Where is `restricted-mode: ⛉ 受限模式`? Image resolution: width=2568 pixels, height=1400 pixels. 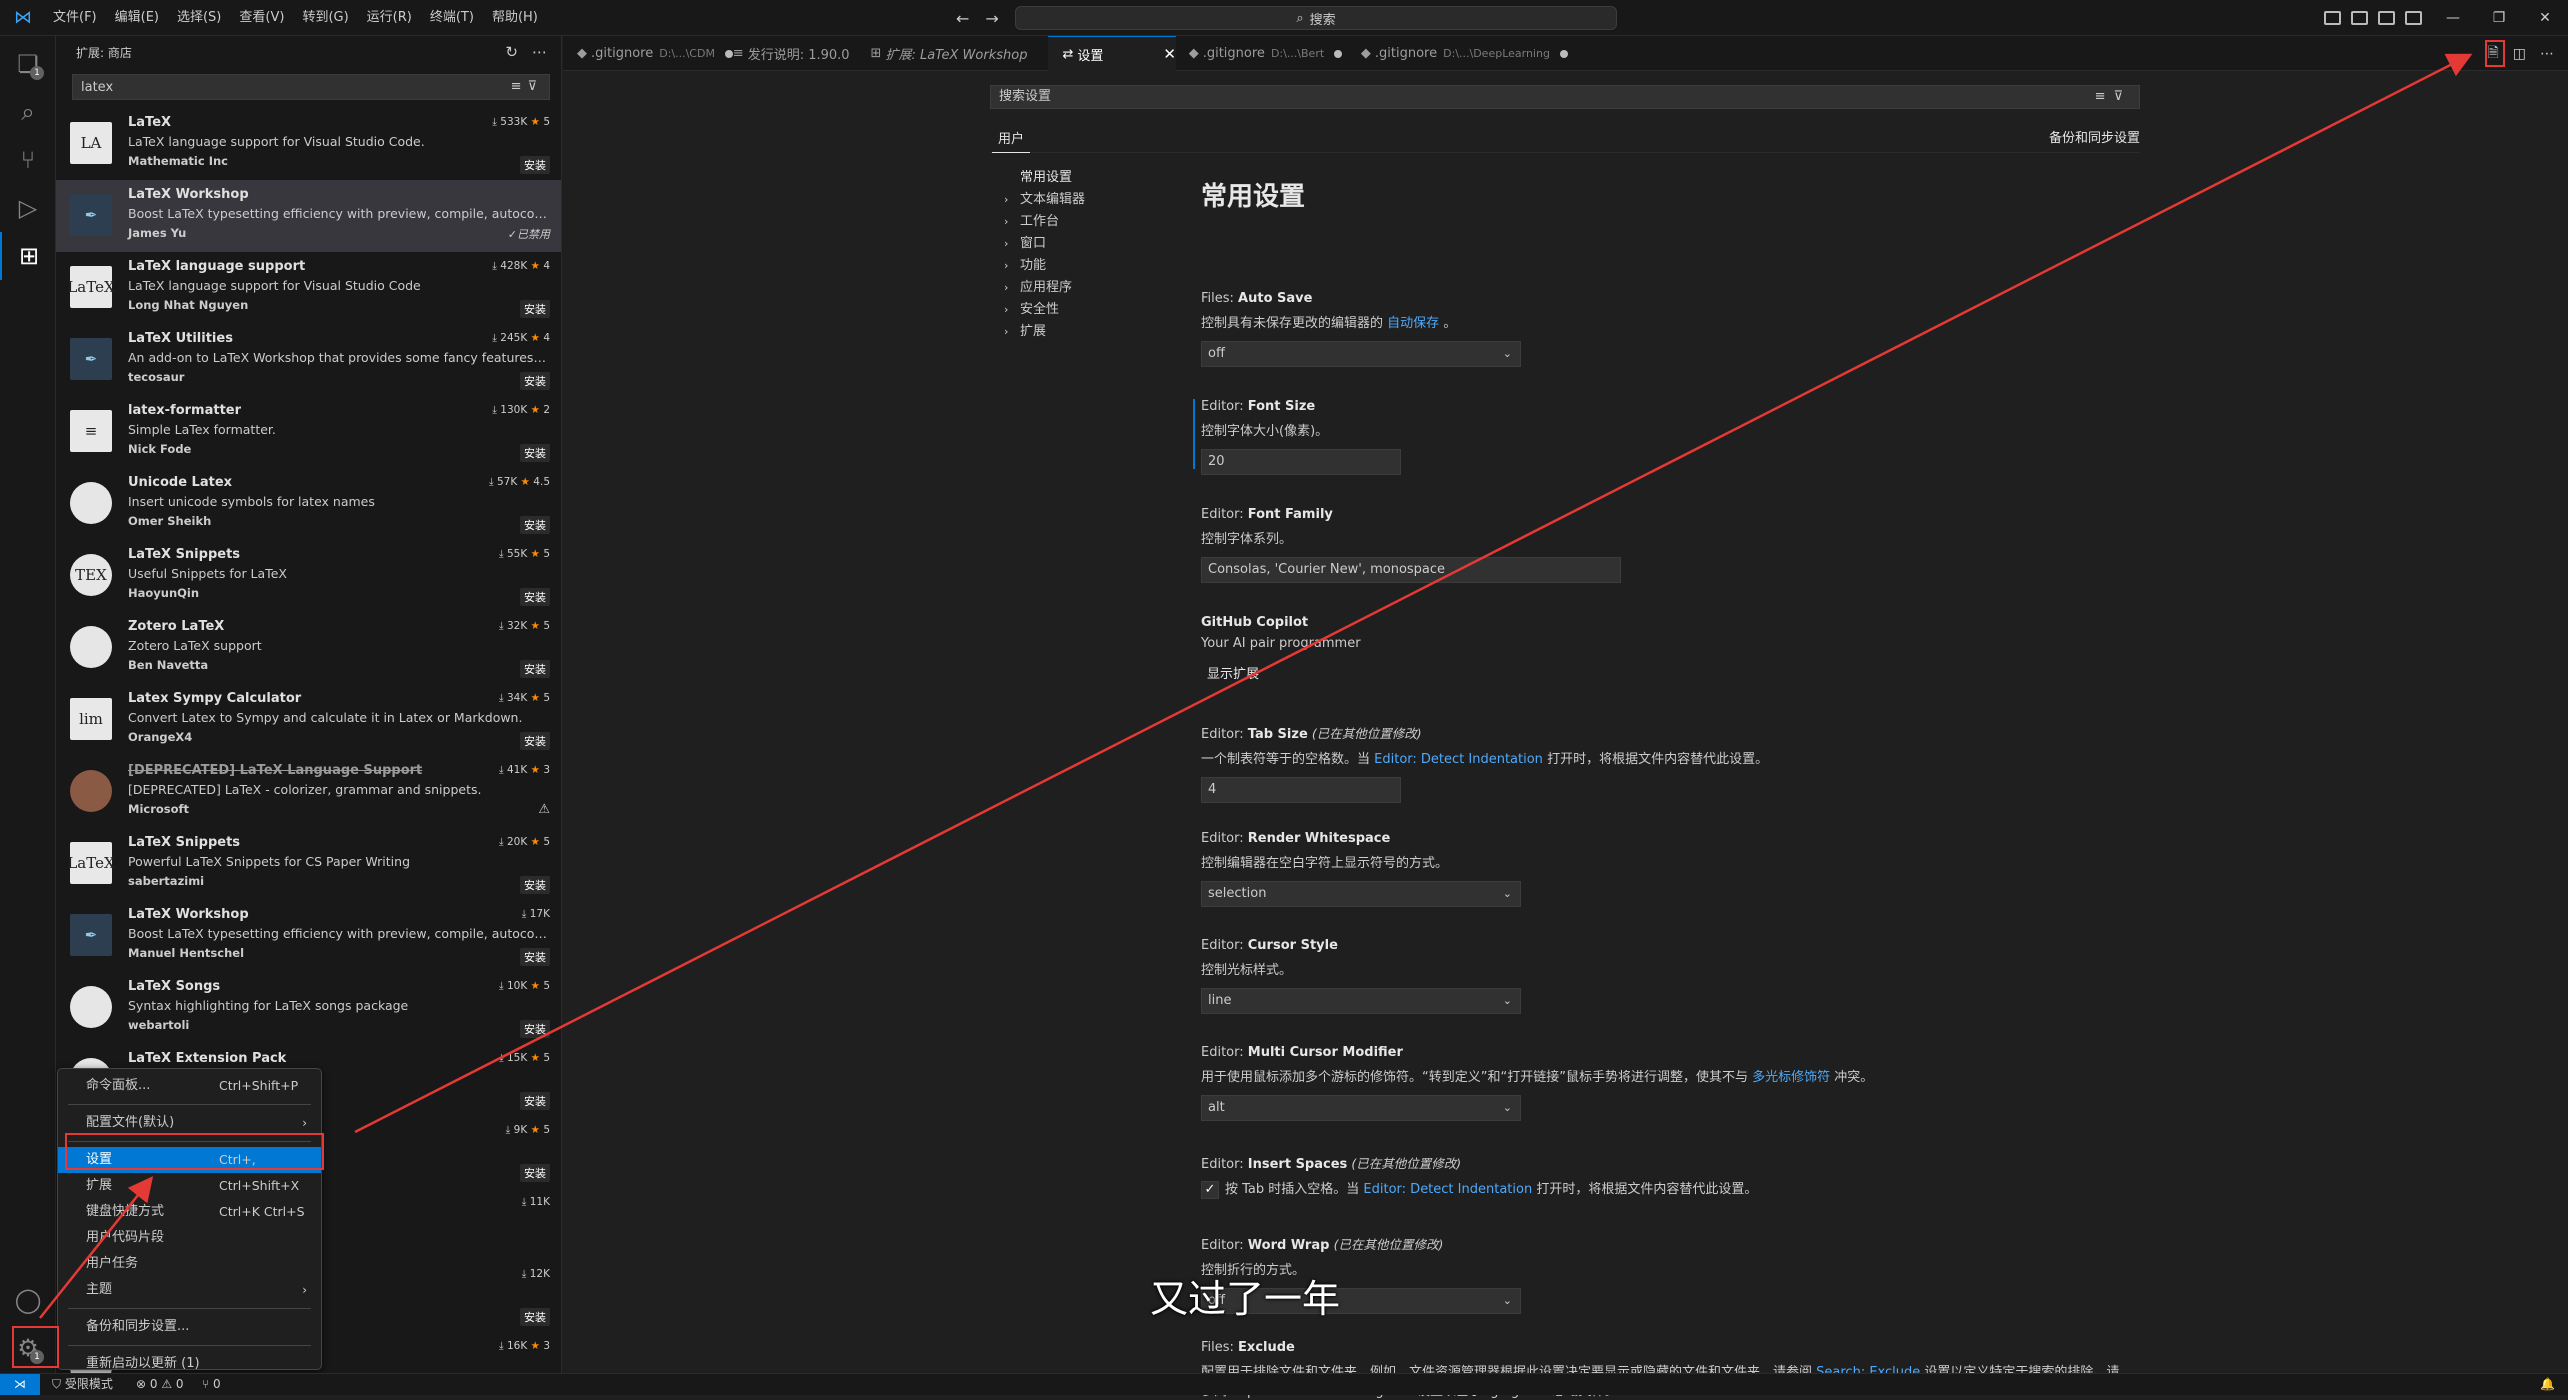 restricted-mode: ⛉ 受限模式 is located at coordinates (82, 1384).